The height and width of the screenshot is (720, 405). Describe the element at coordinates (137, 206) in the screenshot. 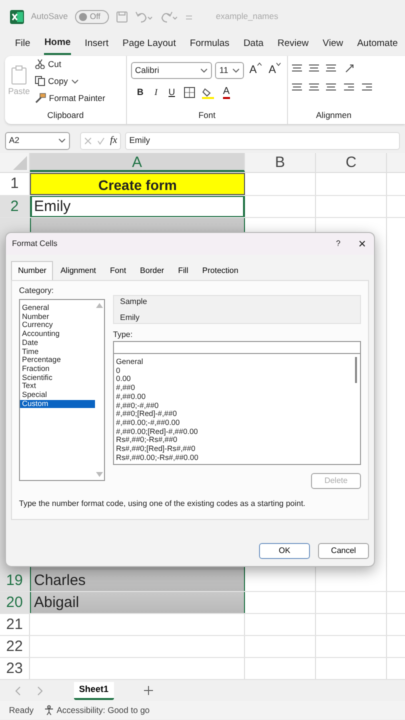

I see `table-cell: Emily` at that location.